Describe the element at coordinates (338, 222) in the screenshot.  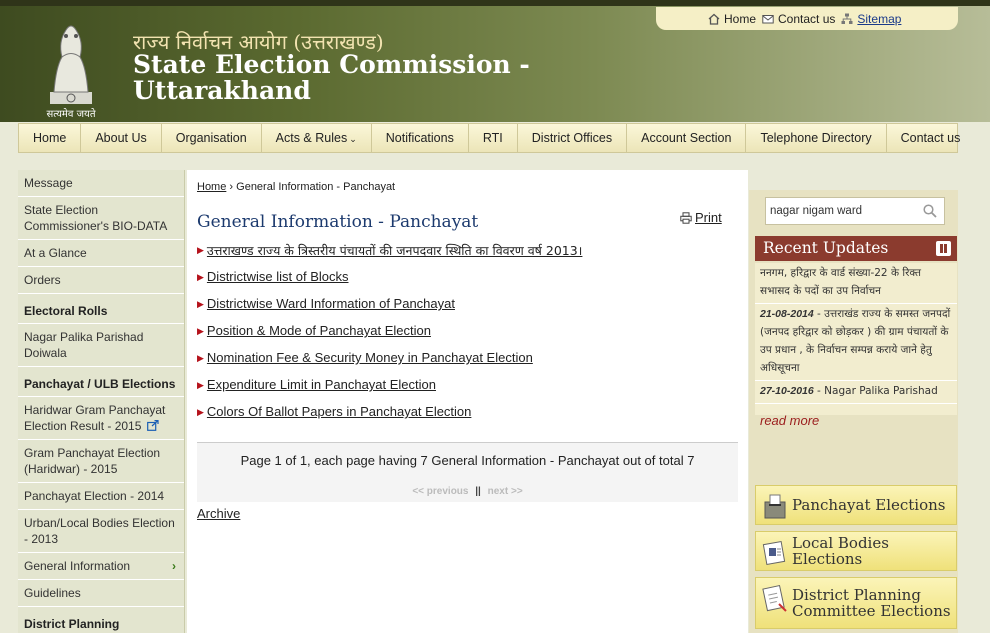
I see `page-title: General Information - Panchayat` at that location.